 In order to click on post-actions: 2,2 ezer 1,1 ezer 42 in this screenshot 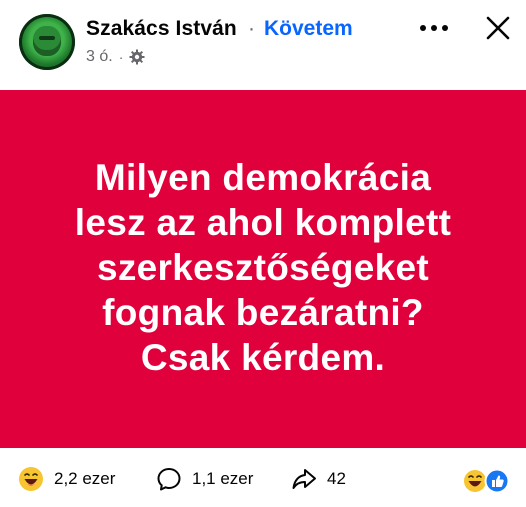, I will do `click(263, 477)`.